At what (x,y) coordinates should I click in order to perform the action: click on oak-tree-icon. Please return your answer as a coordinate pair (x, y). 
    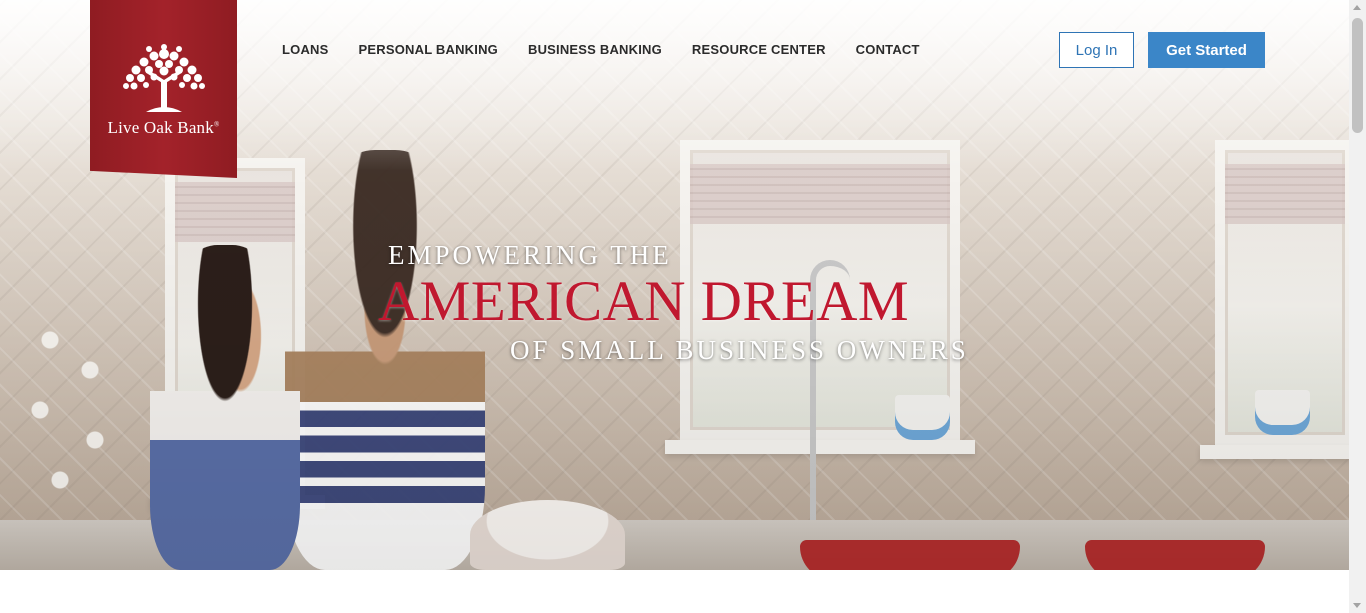
    Looking at the image, I should click on (163, 78).